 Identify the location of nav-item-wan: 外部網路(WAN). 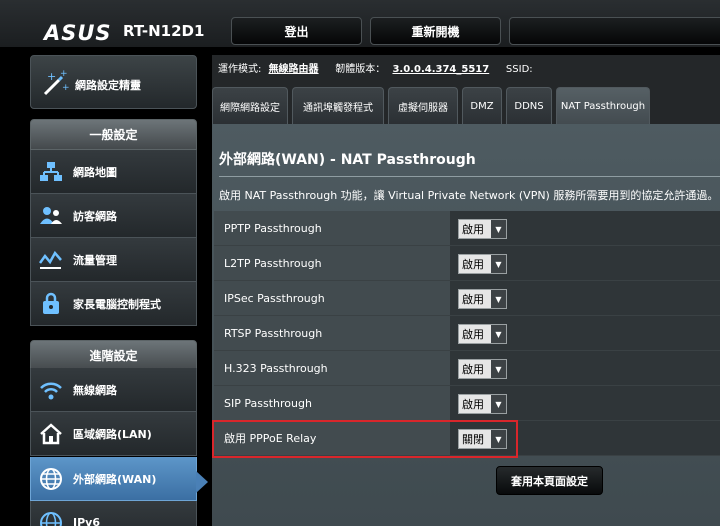
(113, 479).